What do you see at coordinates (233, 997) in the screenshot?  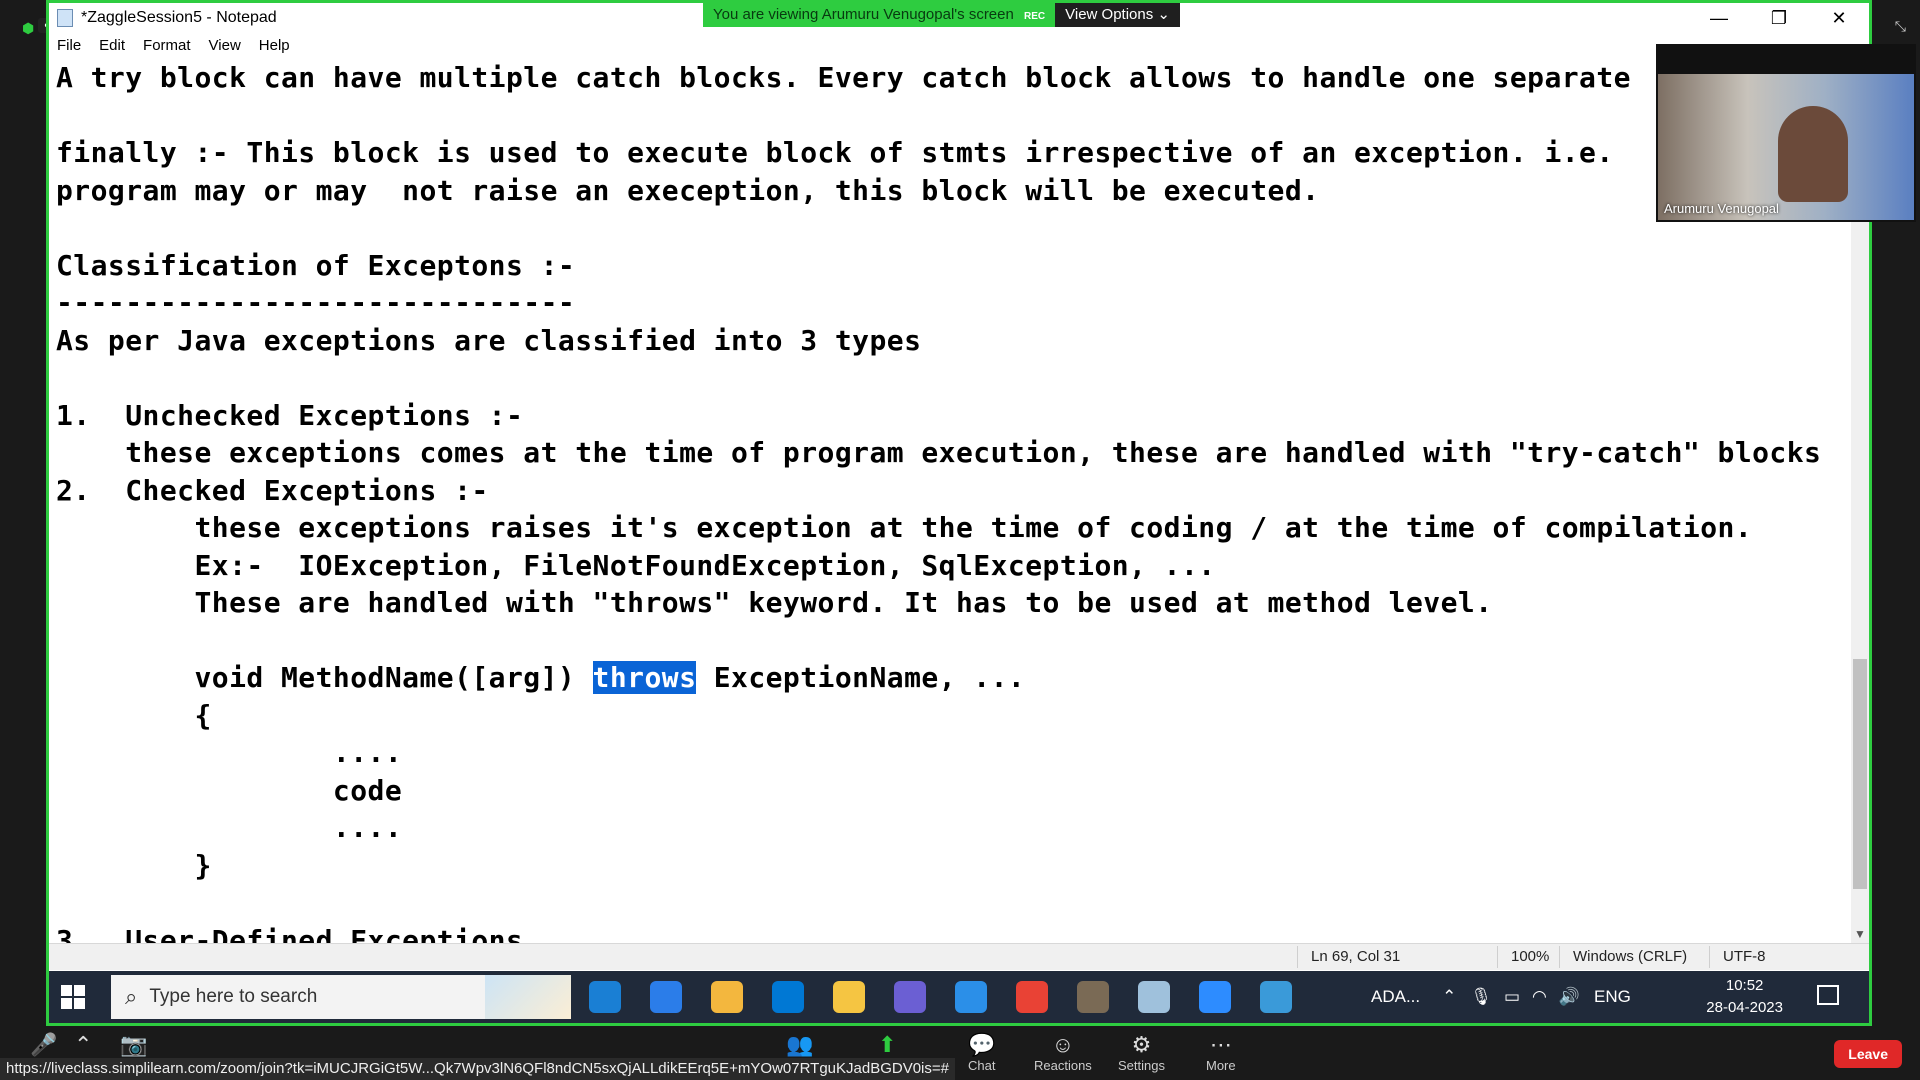 I see `search-input: Type here to search` at bounding box center [233, 997].